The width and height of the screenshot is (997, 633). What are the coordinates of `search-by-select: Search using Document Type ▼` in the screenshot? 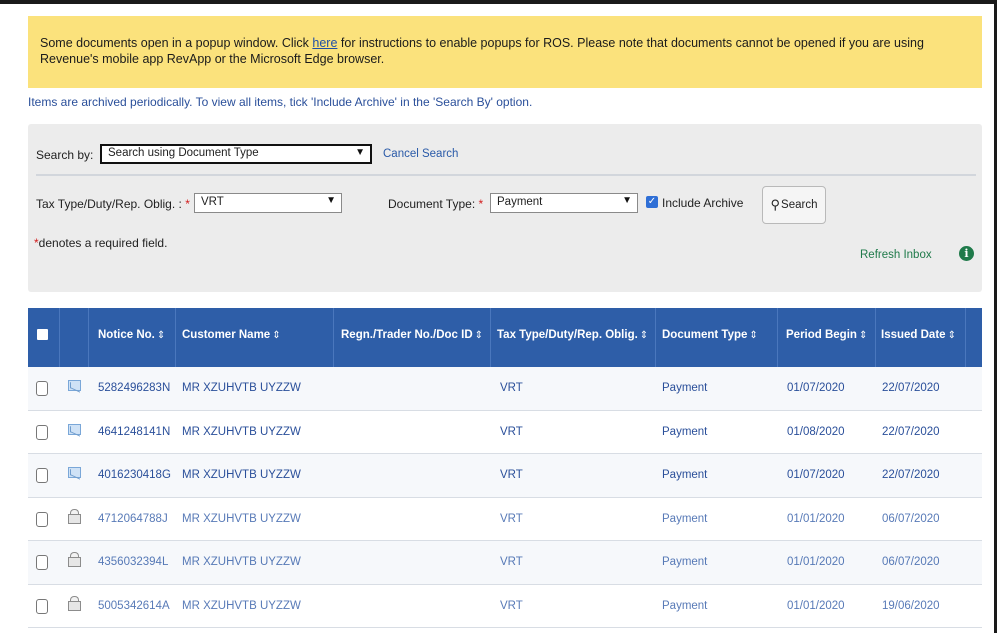 It's located at (236, 154).